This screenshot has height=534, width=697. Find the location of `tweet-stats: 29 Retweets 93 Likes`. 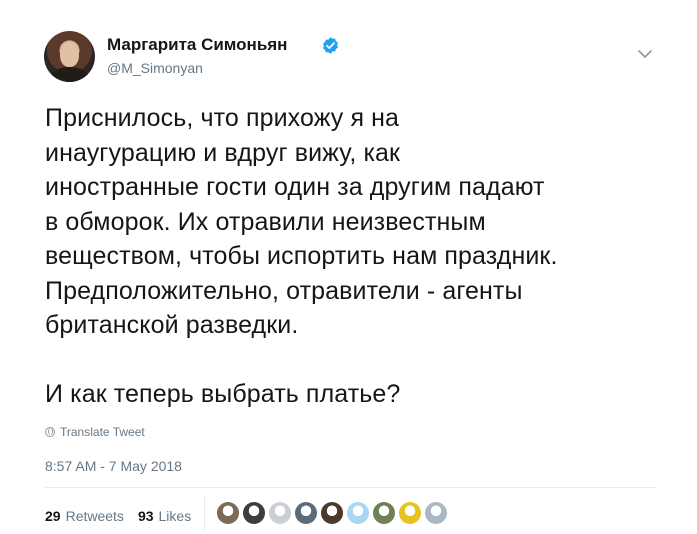

tweet-stats: 29 Retweets 93 Likes is located at coordinates (118, 516).